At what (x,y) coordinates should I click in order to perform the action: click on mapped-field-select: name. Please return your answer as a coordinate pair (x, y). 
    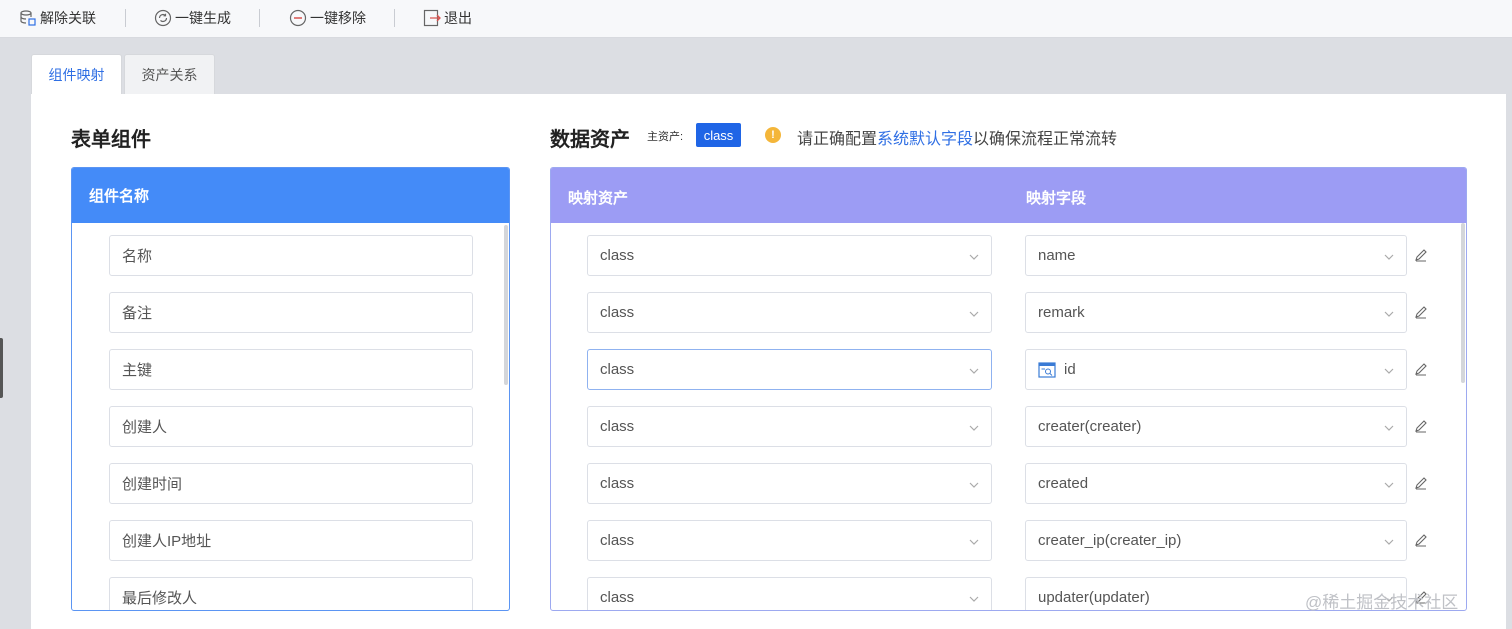
    Looking at the image, I should click on (1216, 255).